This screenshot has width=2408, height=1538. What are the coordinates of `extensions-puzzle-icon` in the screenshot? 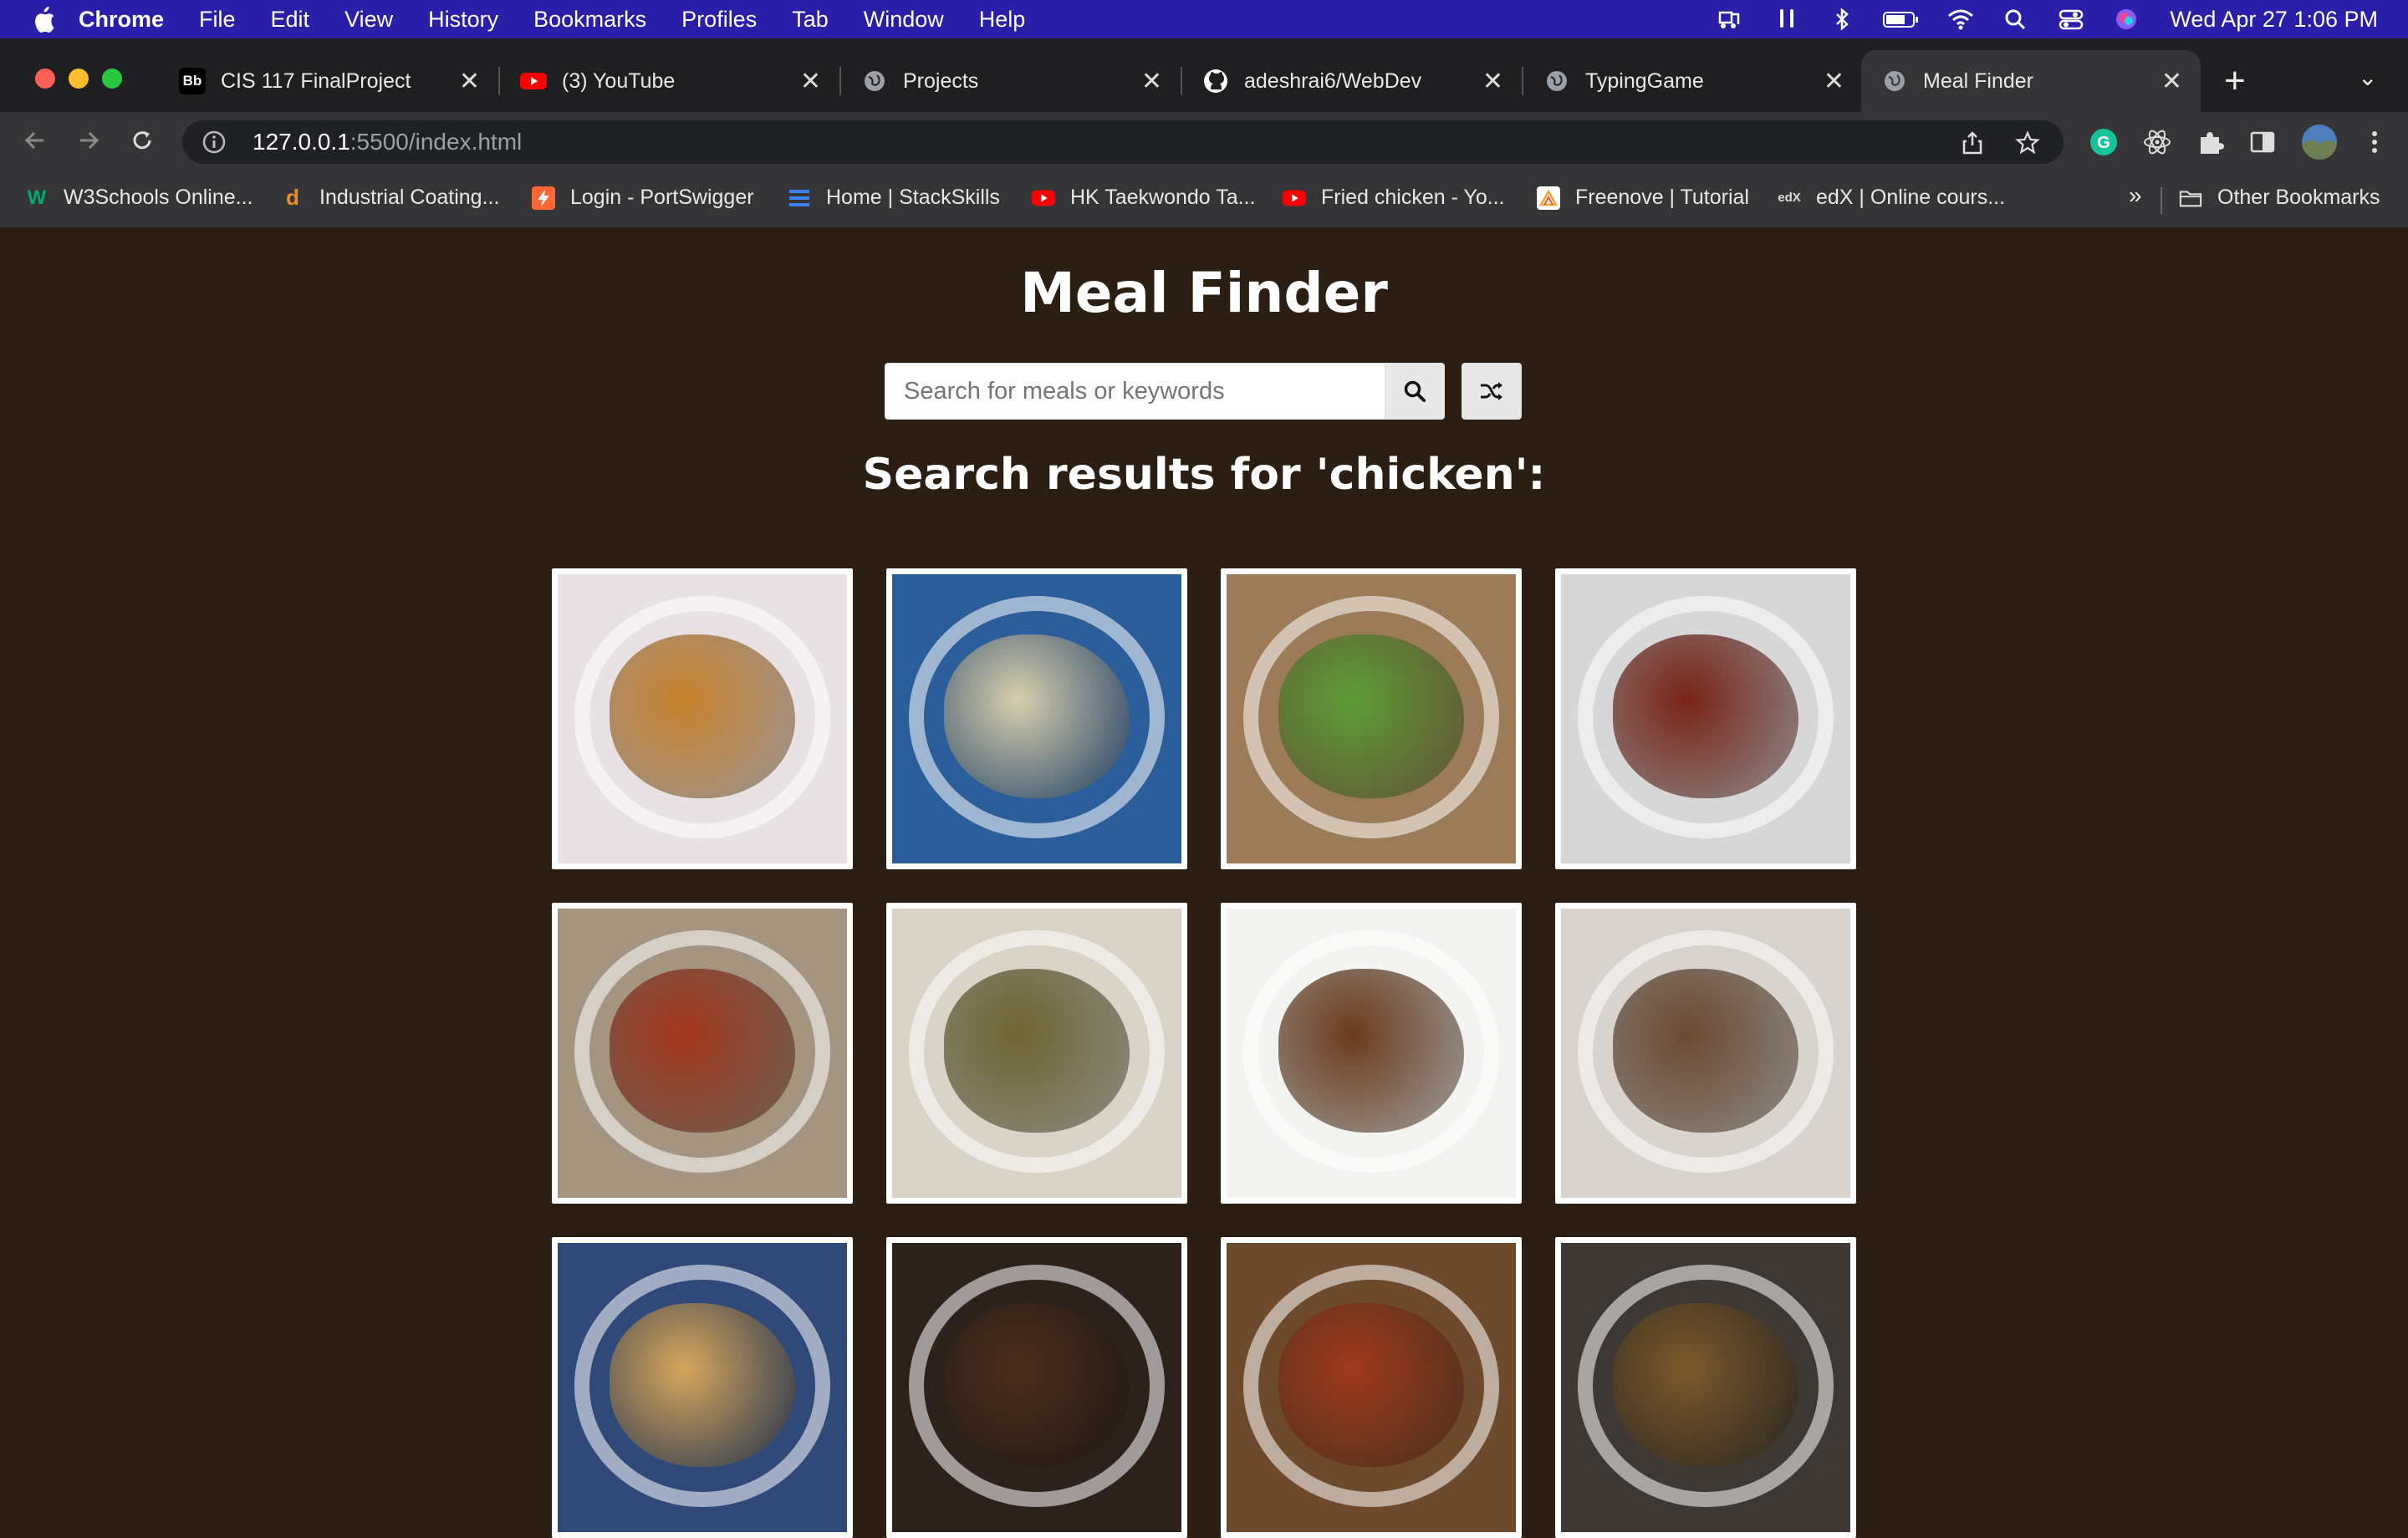 It's located at (2211, 142).